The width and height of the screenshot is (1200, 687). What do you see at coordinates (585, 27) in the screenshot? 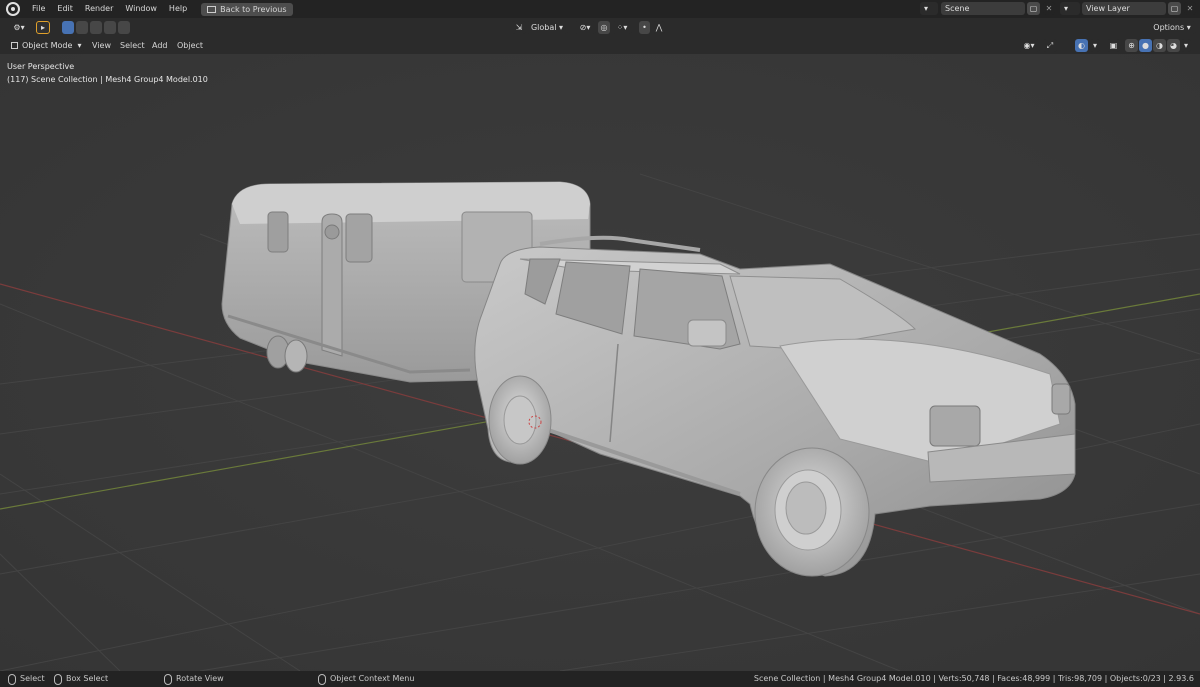
I see `pivot-point-icon: ⊘▾` at bounding box center [585, 27].